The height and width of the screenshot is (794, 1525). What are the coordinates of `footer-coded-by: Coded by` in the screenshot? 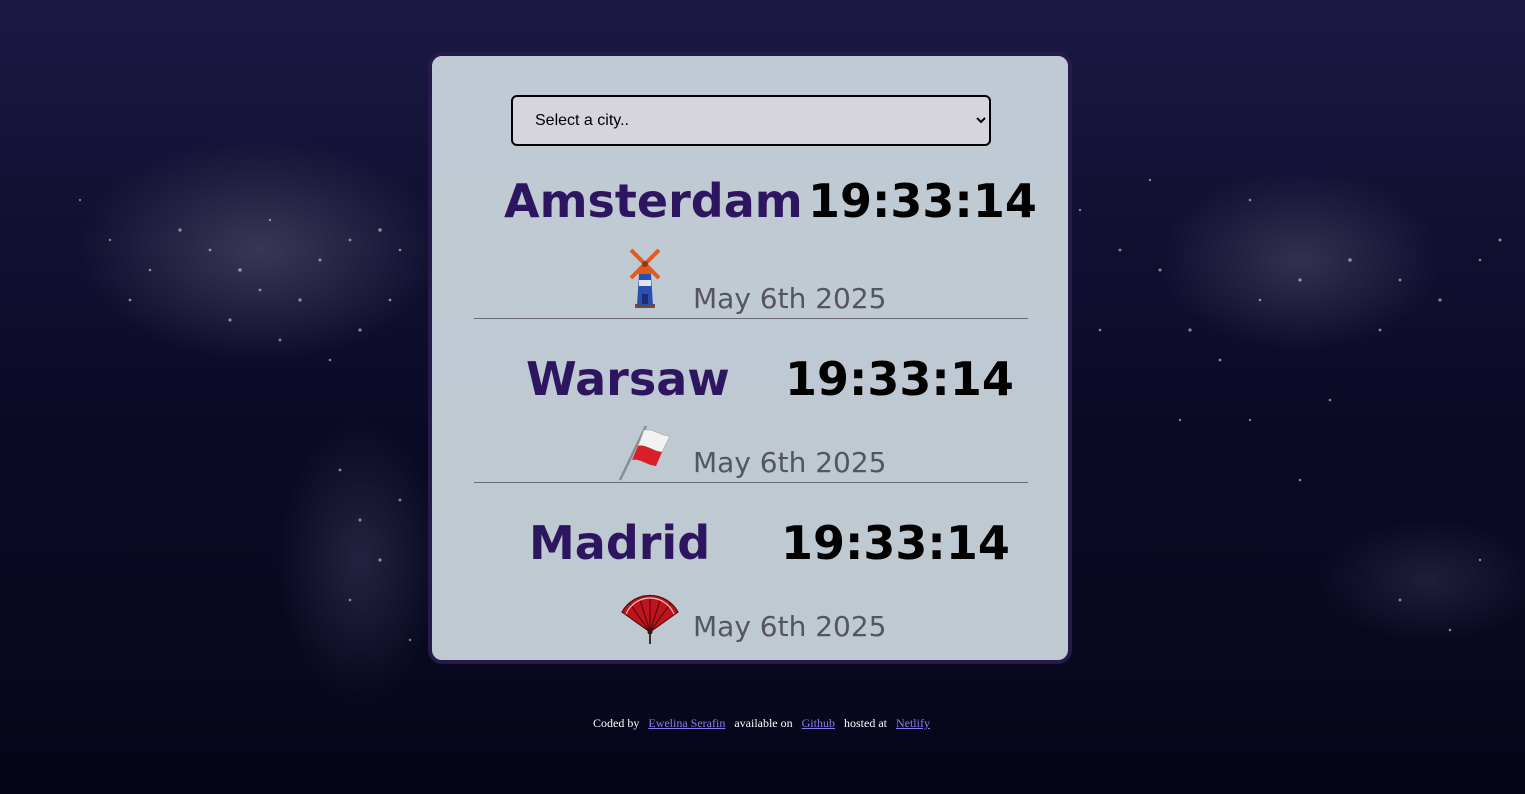 It's located at (616, 723).